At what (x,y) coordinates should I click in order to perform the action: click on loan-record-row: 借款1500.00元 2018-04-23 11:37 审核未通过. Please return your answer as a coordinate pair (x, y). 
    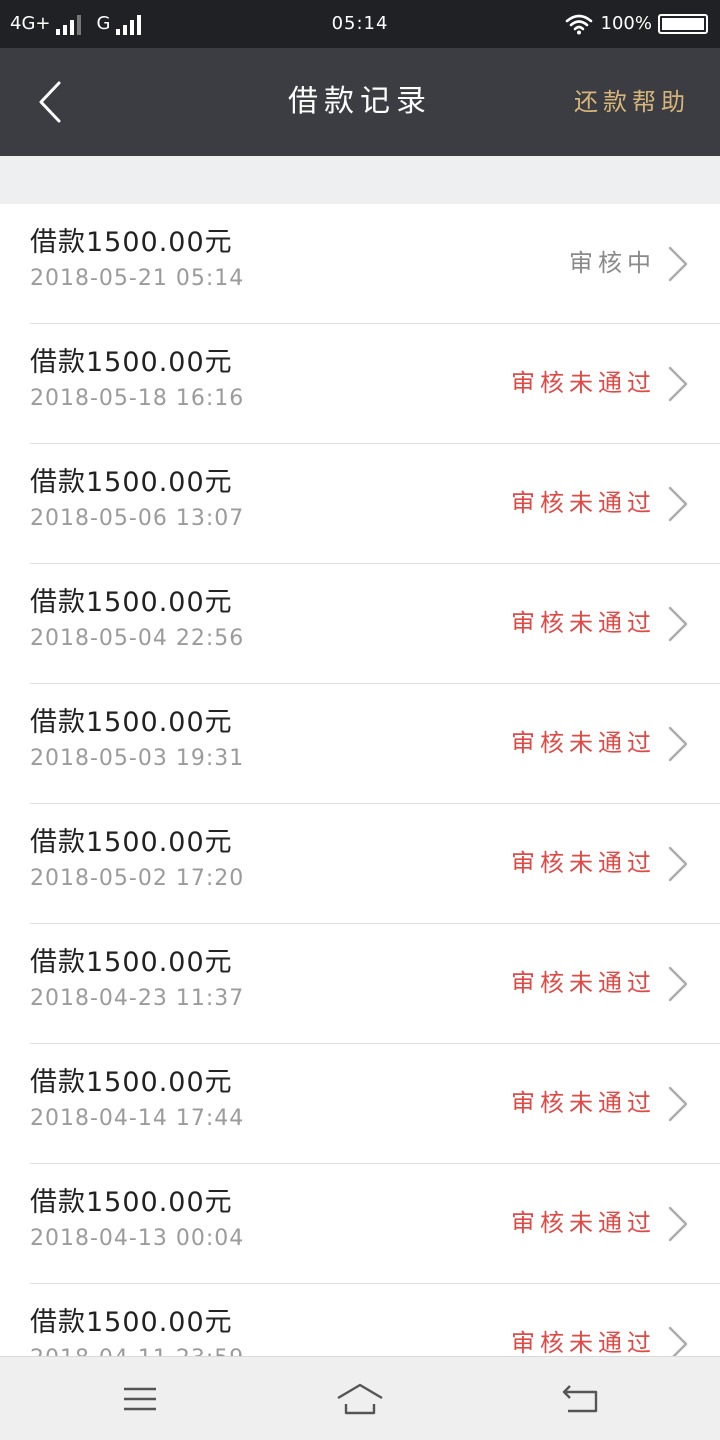
    Looking at the image, I should click on (360, 984).